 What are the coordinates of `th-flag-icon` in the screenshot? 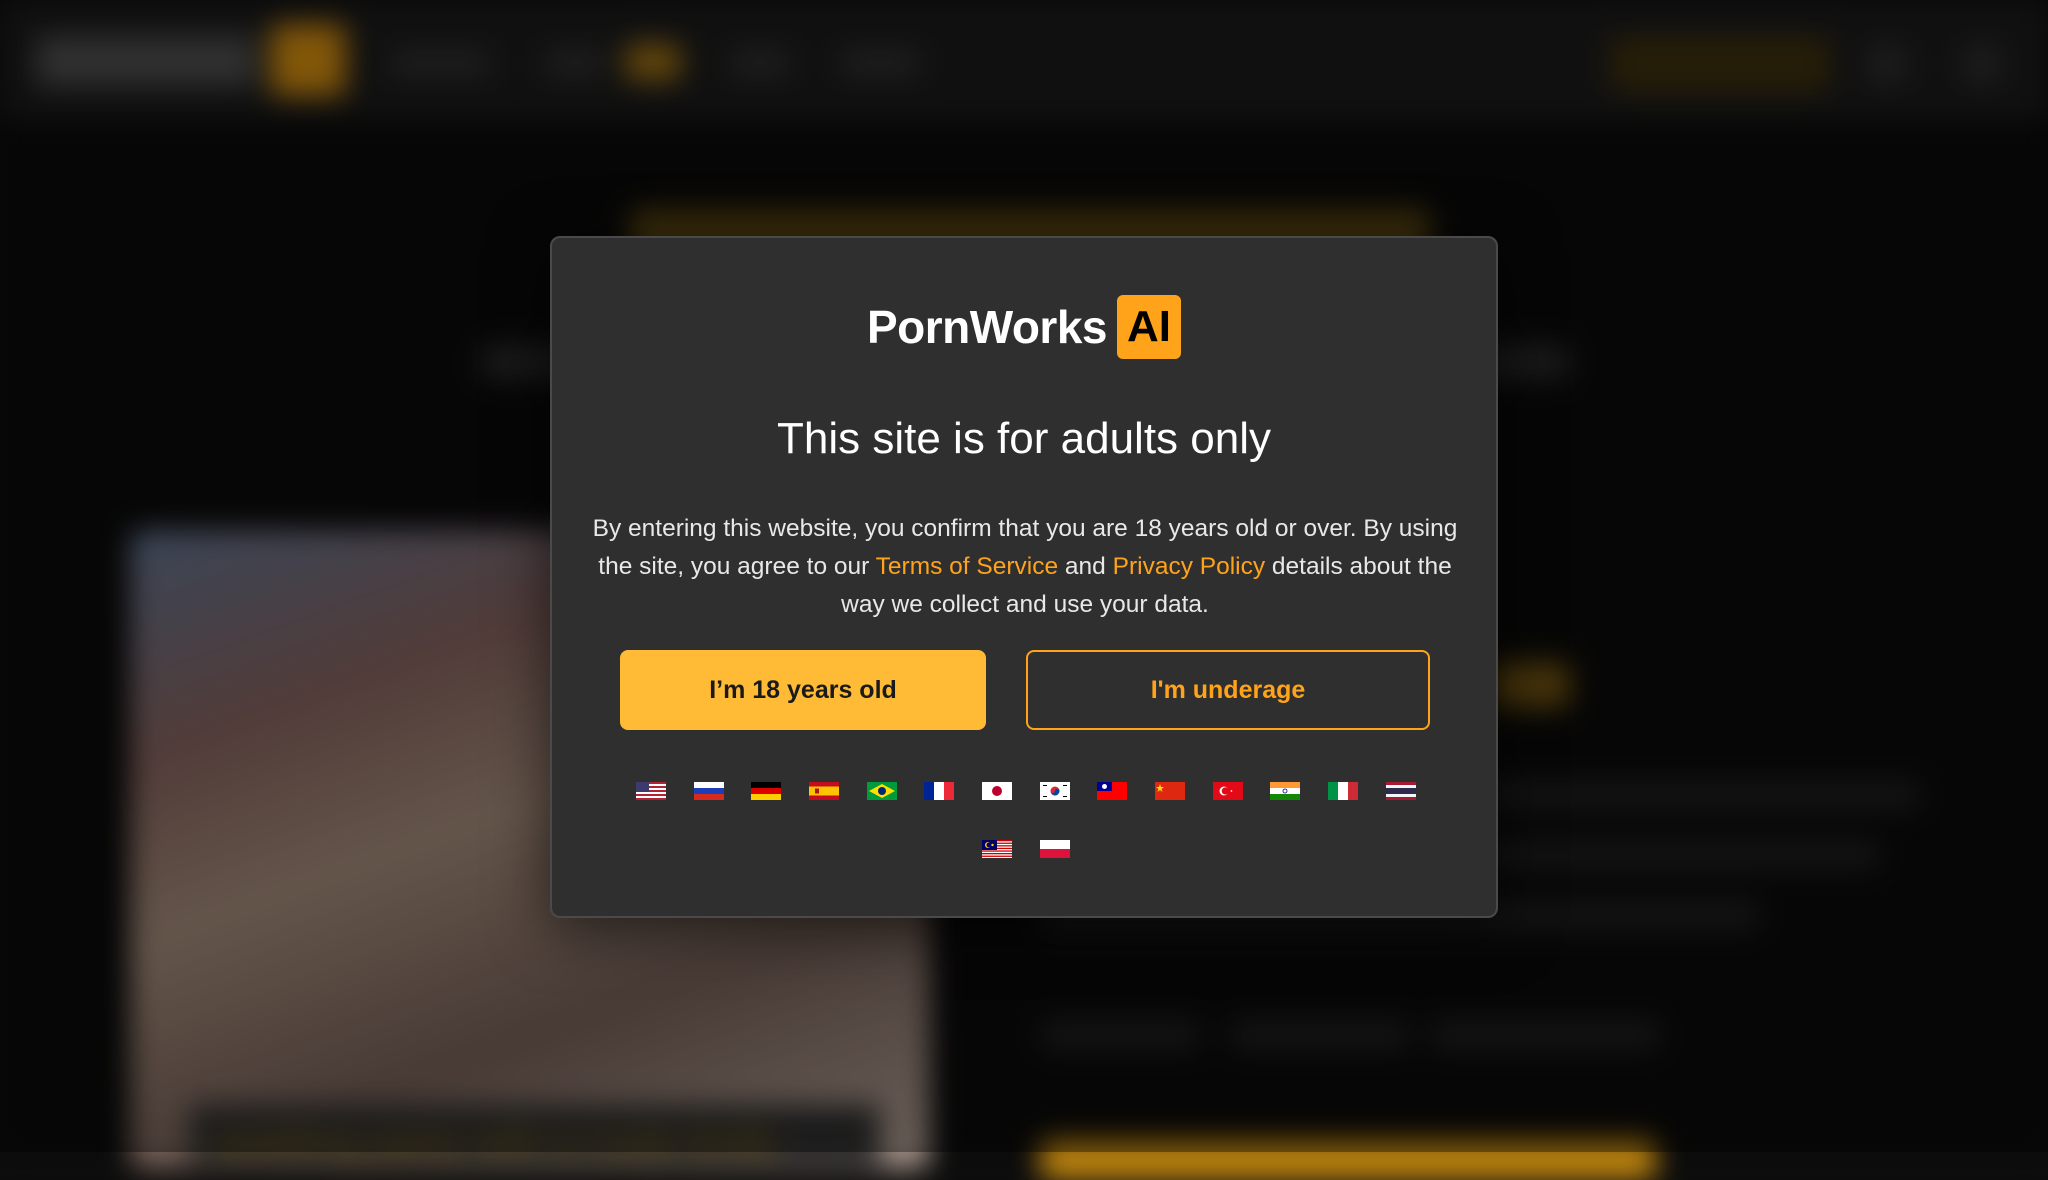 It's located at (1401, 791).